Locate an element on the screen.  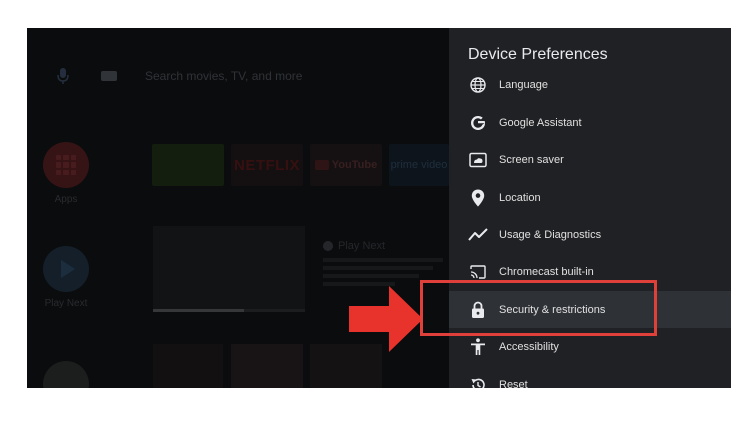
play-next-card is located at coordinates (229, 269).